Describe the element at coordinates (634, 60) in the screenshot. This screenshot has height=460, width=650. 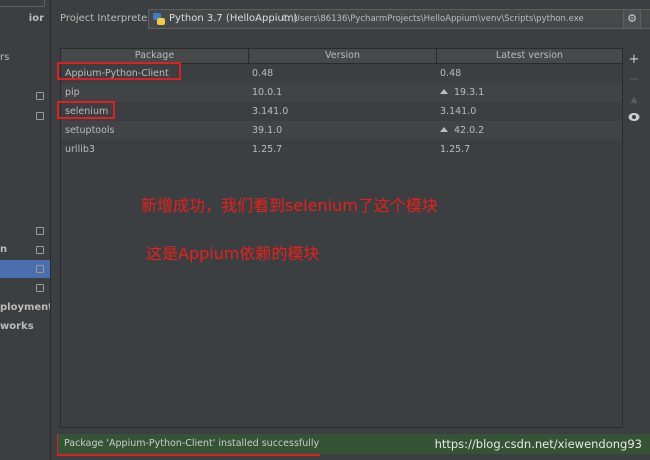
I see `add-package-button: +` at that location.